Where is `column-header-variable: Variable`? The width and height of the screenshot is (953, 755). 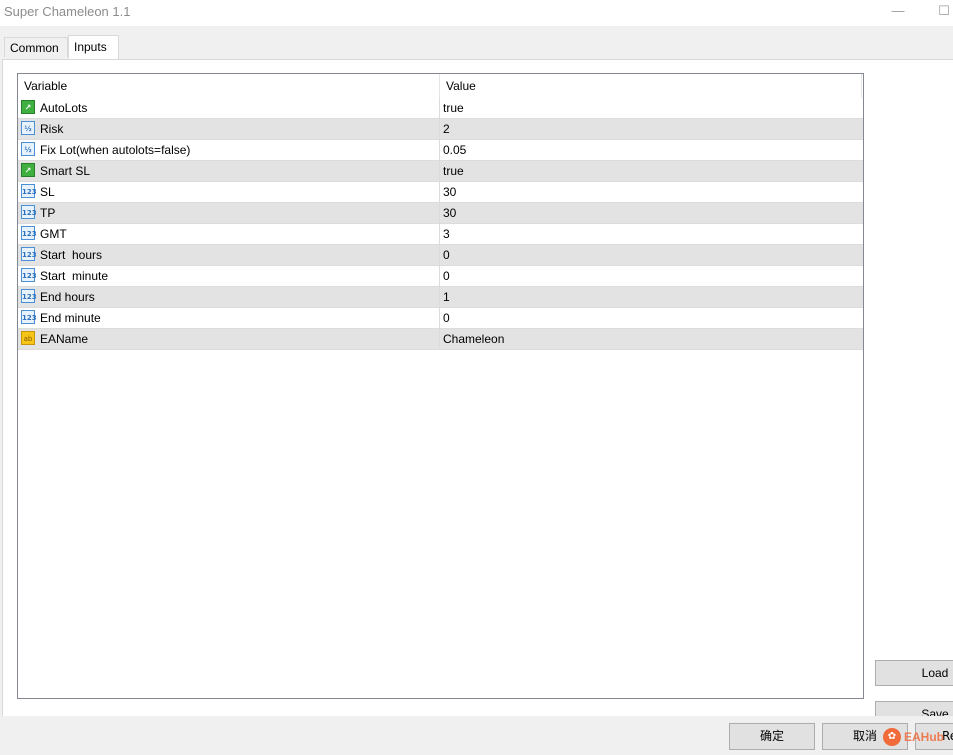 column-header-variable: Variable is located at coordinates (45, 86).